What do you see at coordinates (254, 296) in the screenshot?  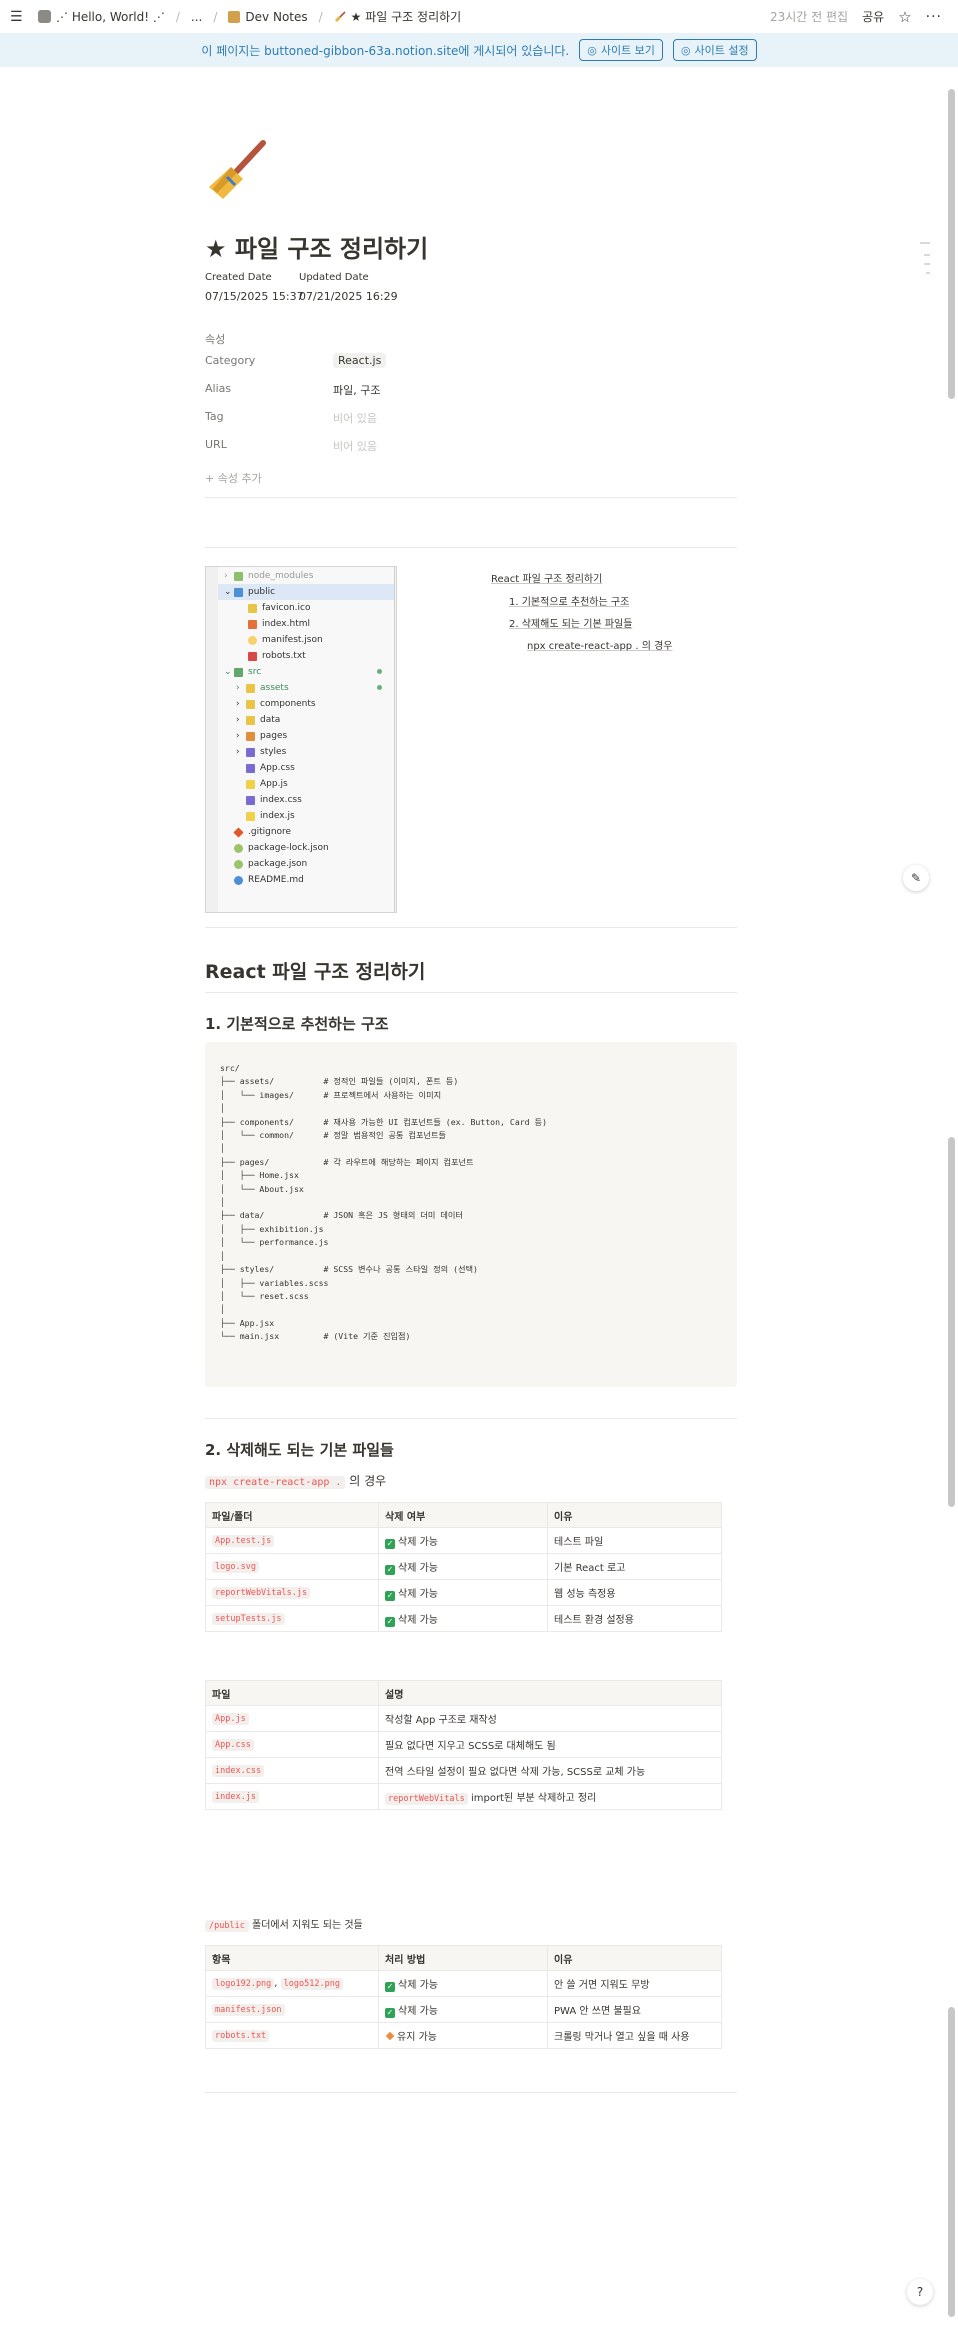 I see `created-date-value: 07/15/2025 15:37` at bounding box center [254, 296].